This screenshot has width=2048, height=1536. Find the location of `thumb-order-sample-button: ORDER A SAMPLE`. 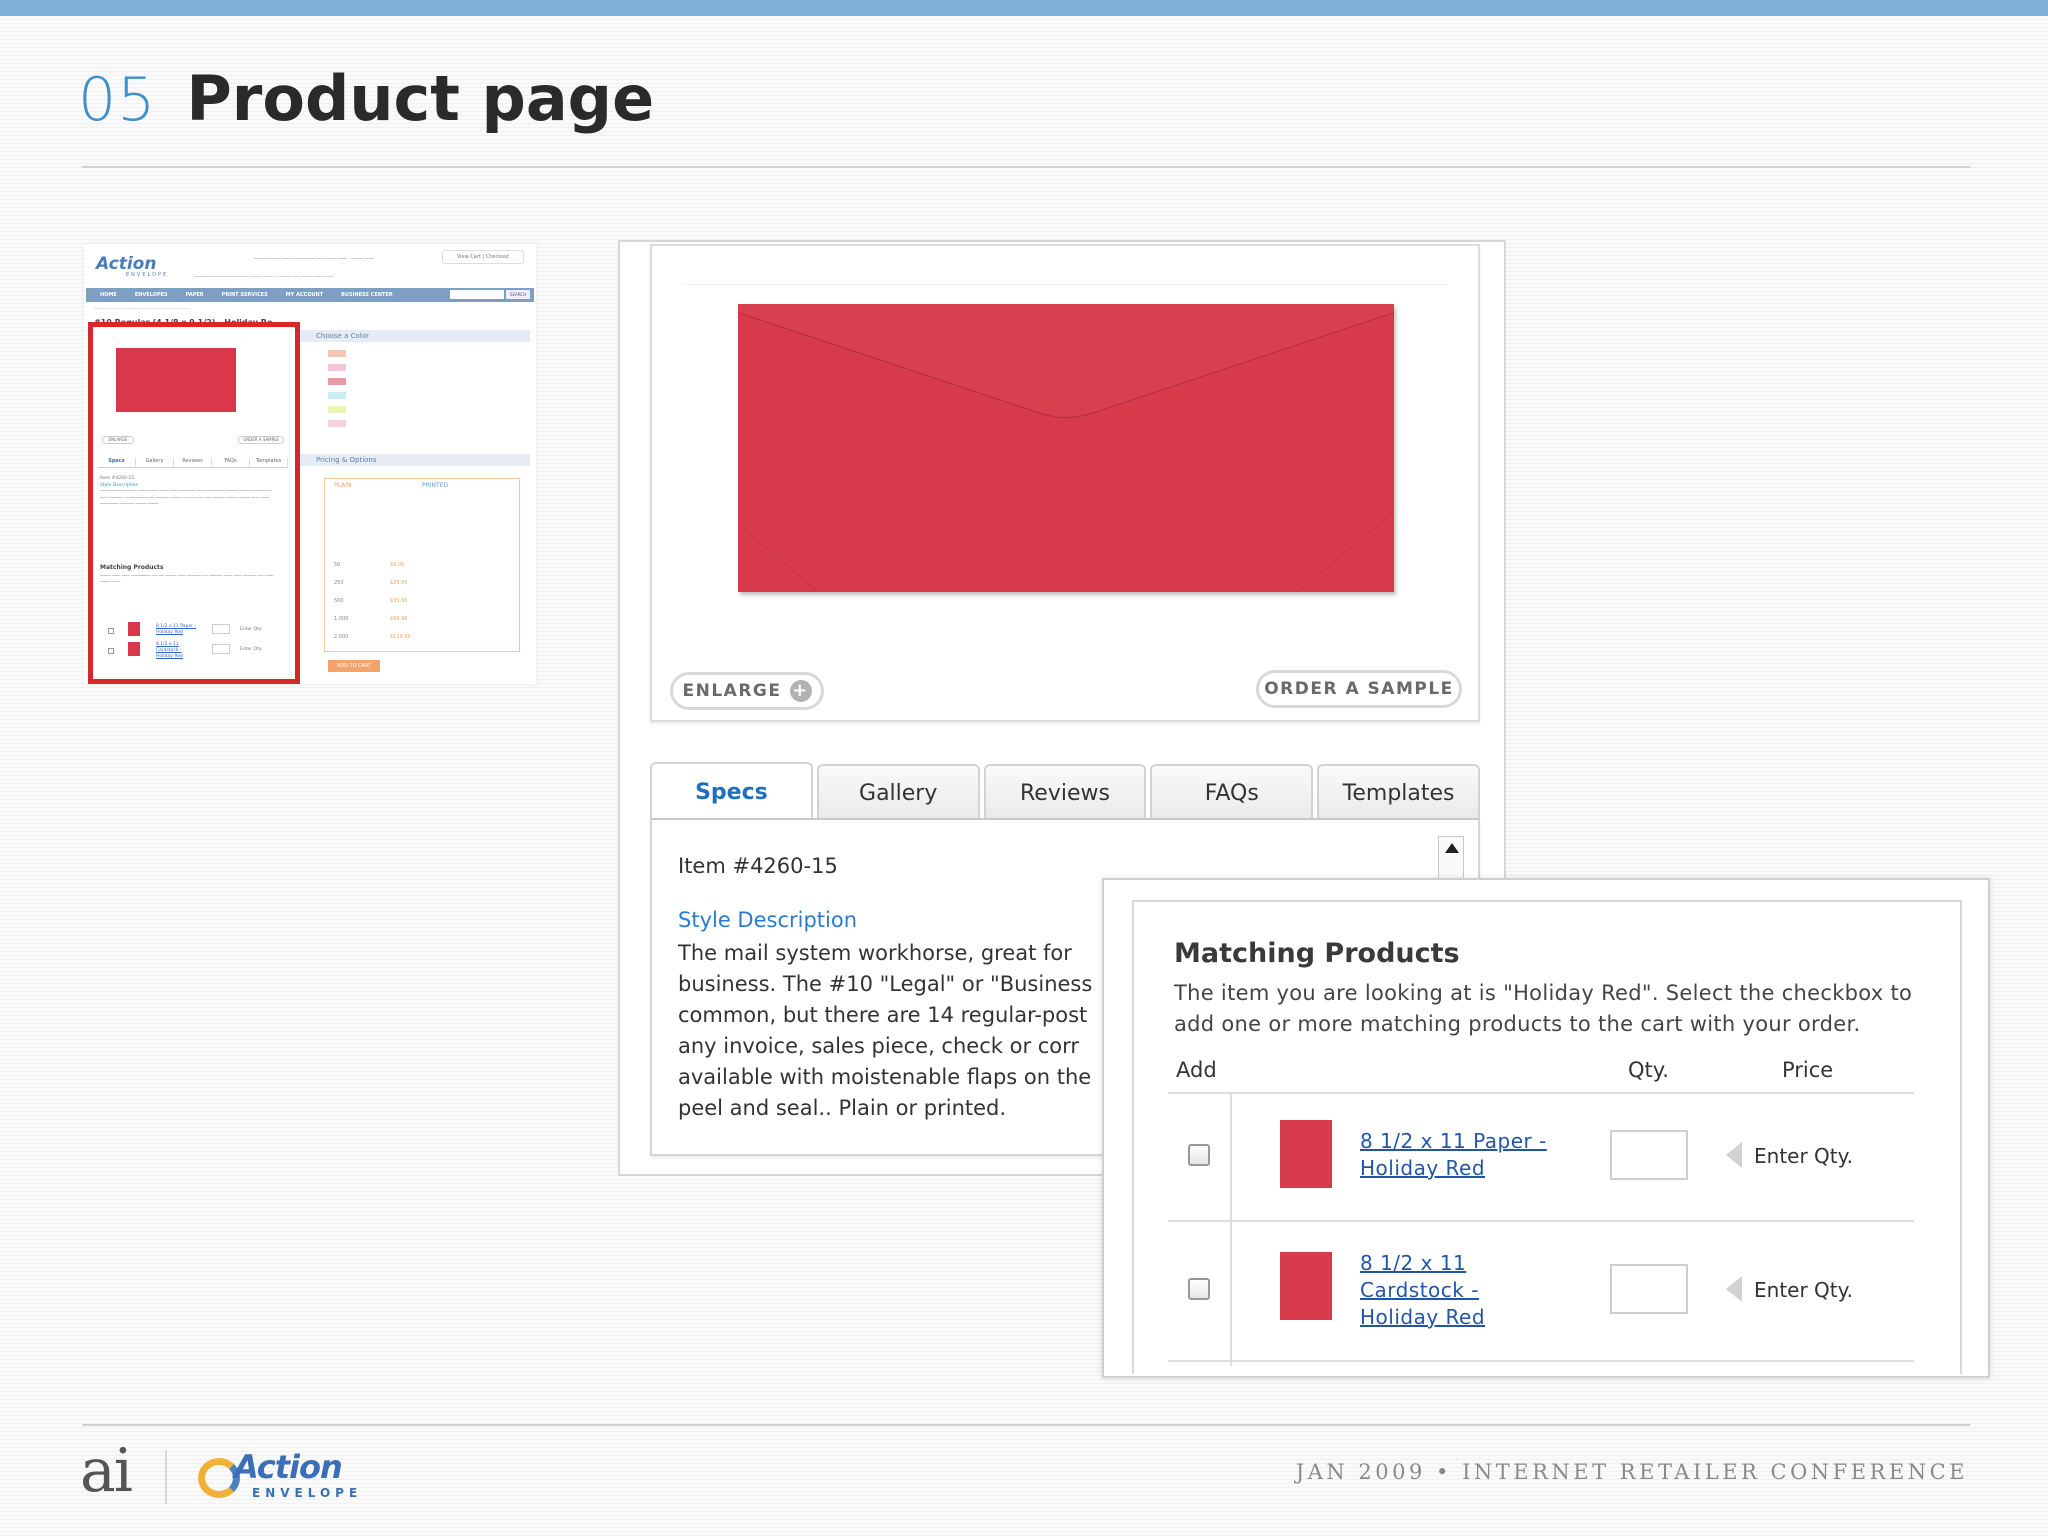

thumb-order-sample-button: ORDER A SAMPLE is located at coordinates (261, 440).